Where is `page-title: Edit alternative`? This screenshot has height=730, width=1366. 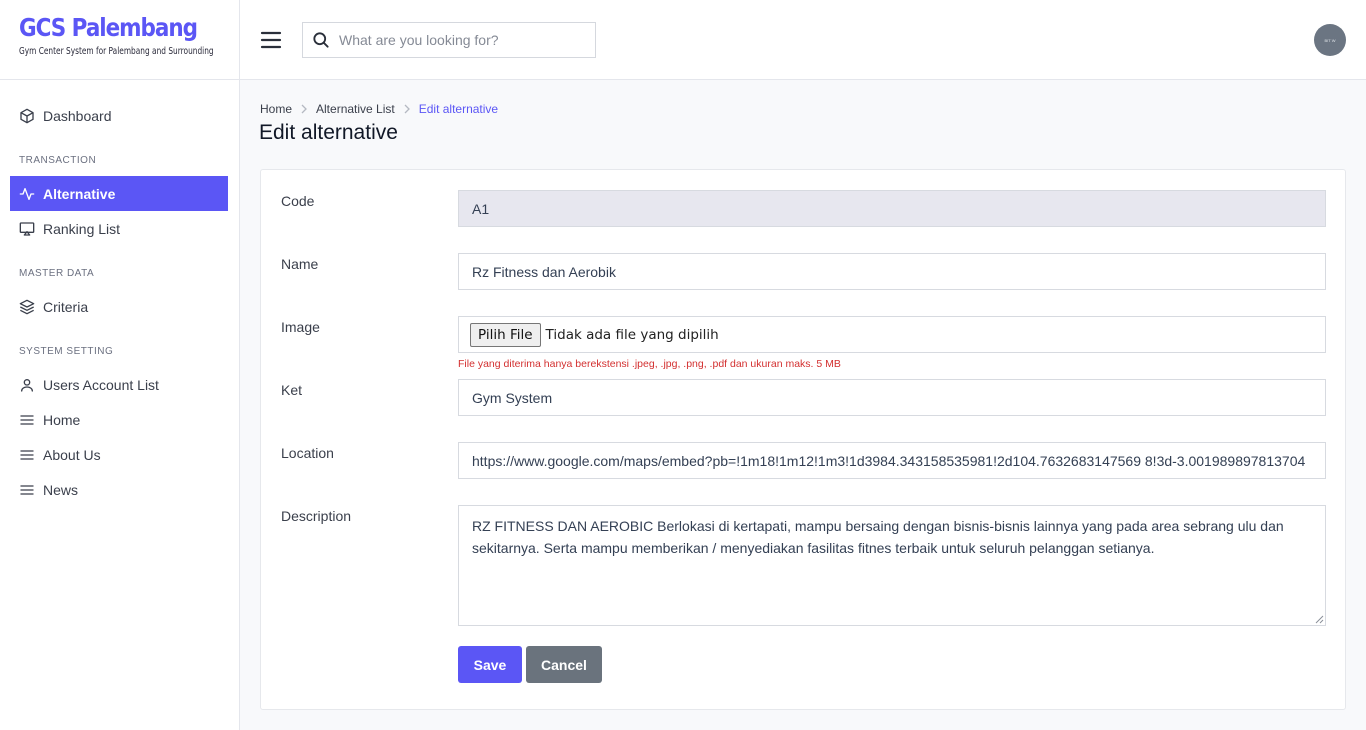
page-title: Edit alternative is located at coordinates (328, 132).